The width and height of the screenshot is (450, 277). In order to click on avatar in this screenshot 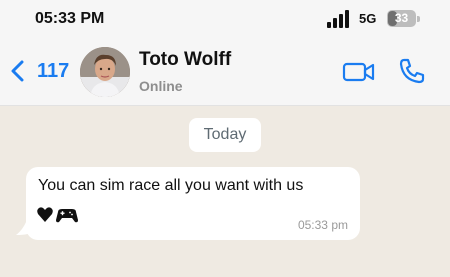, I will do `click(105, 72)`.